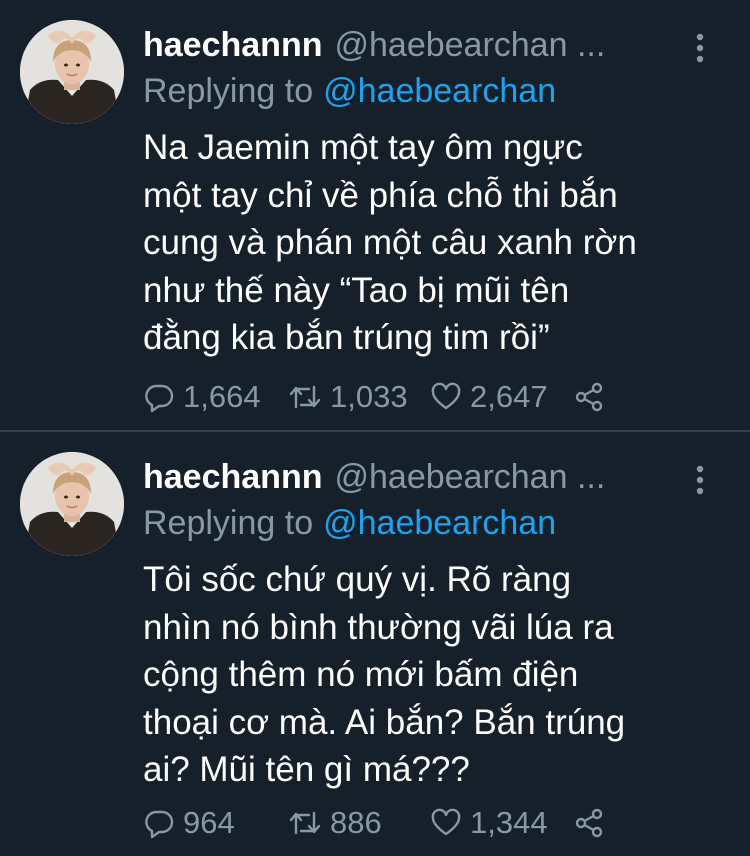 This screenshot has height=856, width=750. I want to click on reply-button: 964, so click(189, 823).